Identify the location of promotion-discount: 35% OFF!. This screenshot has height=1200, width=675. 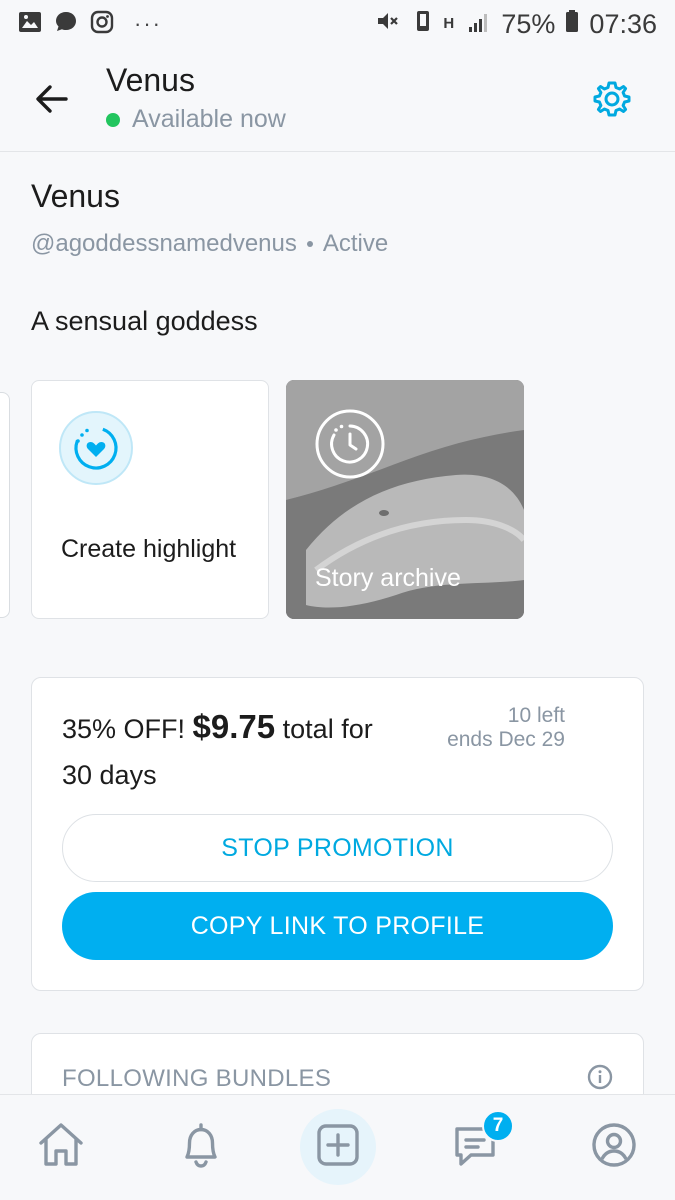
(124, 729).